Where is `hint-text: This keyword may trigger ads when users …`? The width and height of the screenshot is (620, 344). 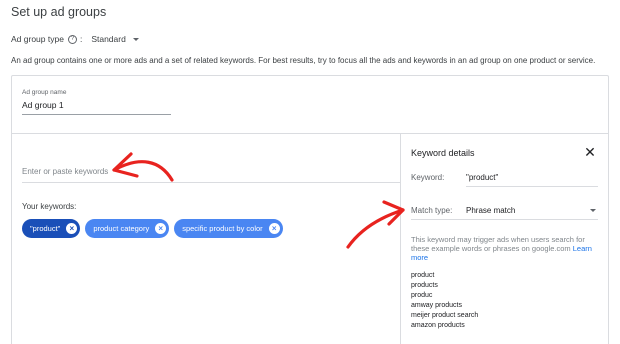 hint-text: This keyword may trigger ads when users … is located at coordinates (498, 244).